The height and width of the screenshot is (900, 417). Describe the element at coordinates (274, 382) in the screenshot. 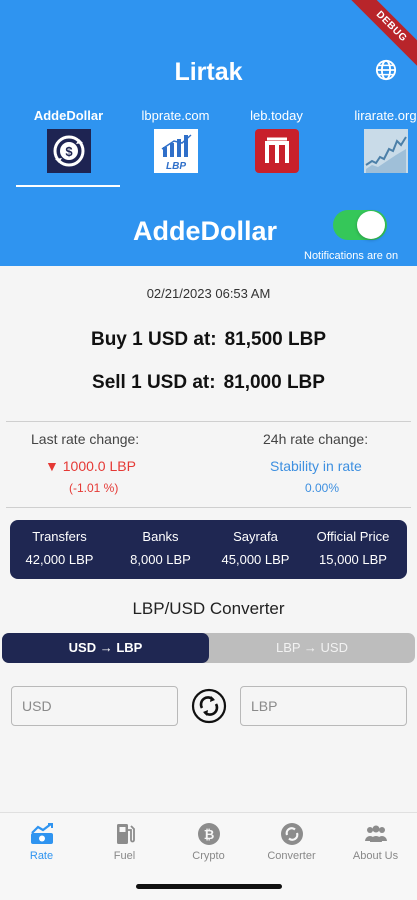

I see `sell-value: 81,000 LBP` at that location.